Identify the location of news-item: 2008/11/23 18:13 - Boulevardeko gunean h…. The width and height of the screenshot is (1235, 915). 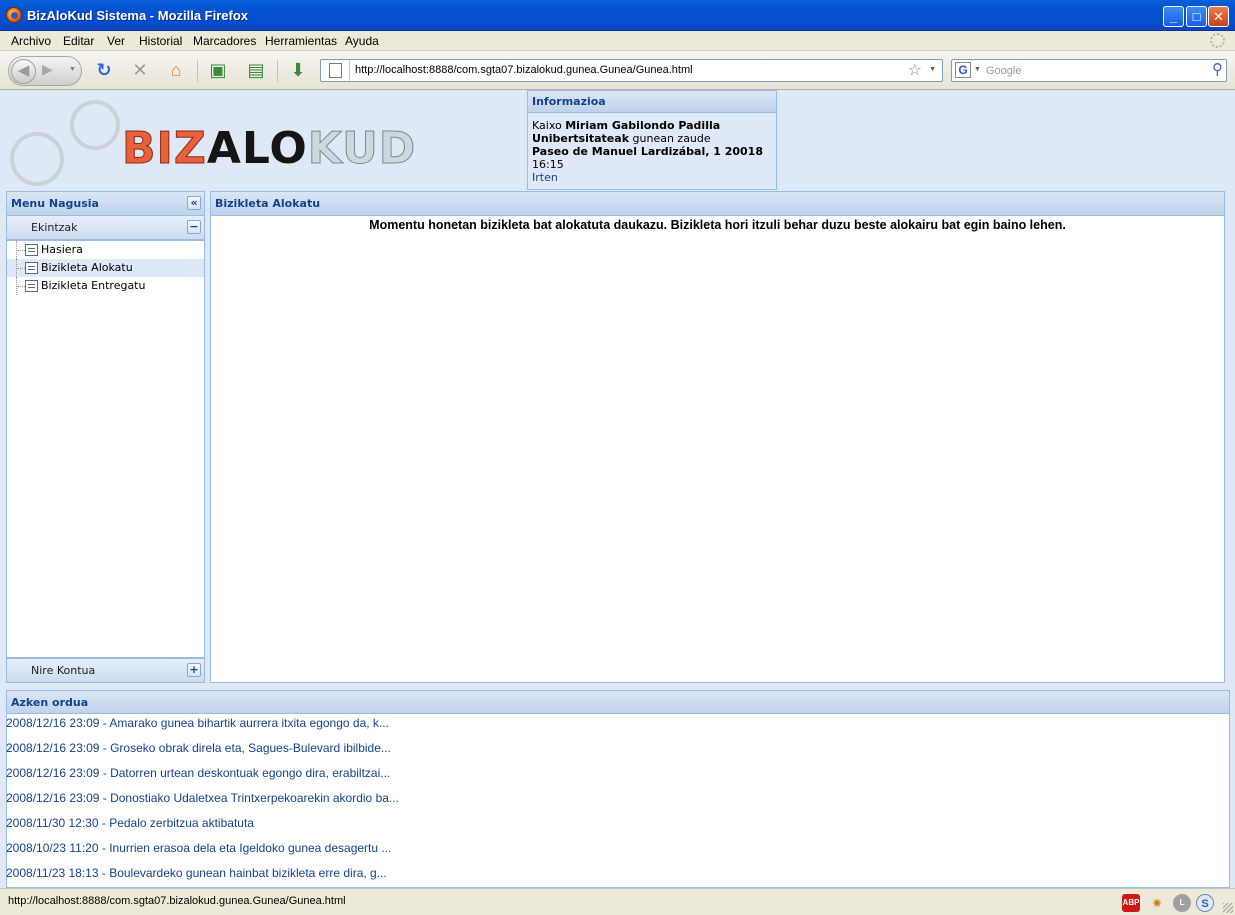
(617, 877).